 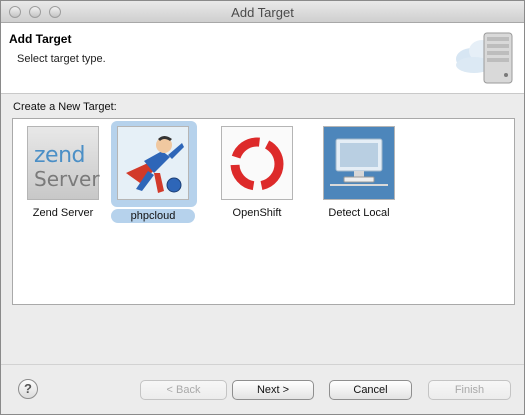 I want to click on page-subtitle: Select target type., so click(x=61, y=59).